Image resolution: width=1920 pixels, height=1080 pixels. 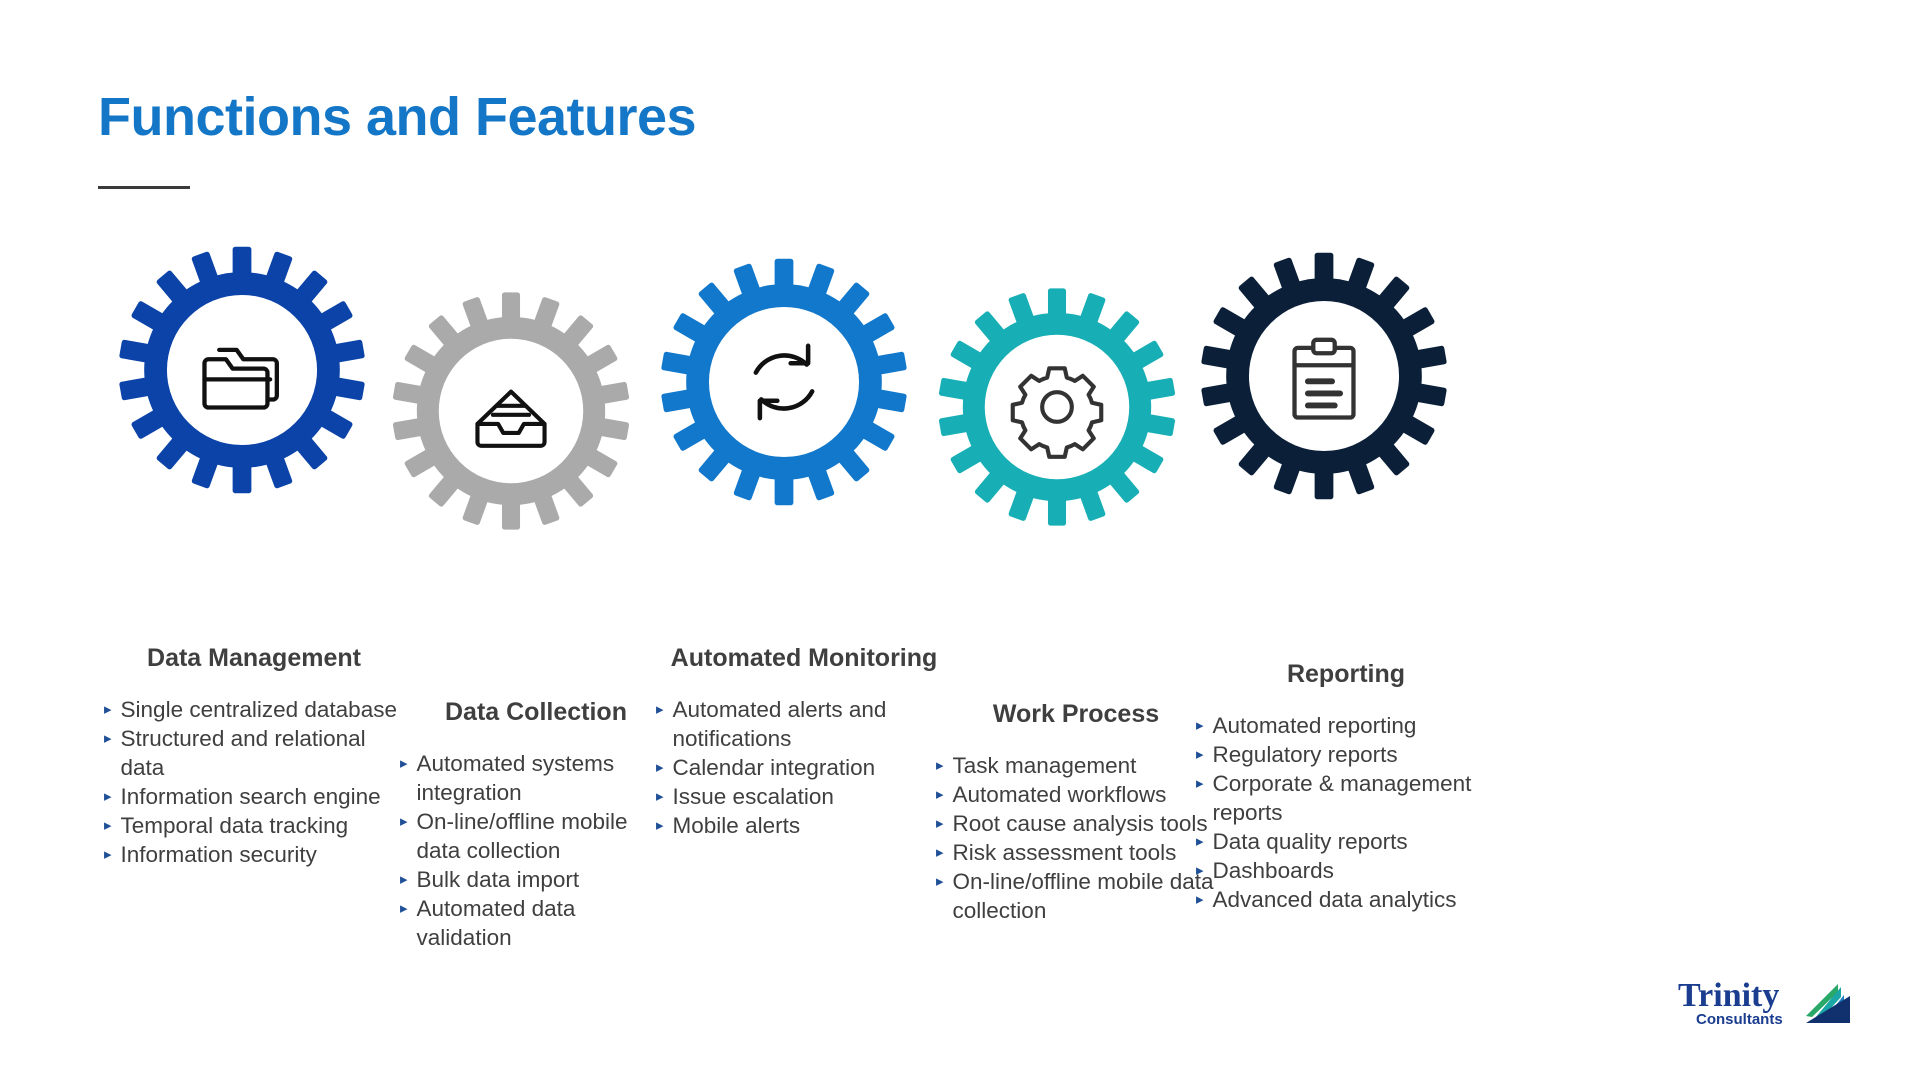 I want to click on list-item: ▸ Automated workflows, so click(x=1076, y=794).